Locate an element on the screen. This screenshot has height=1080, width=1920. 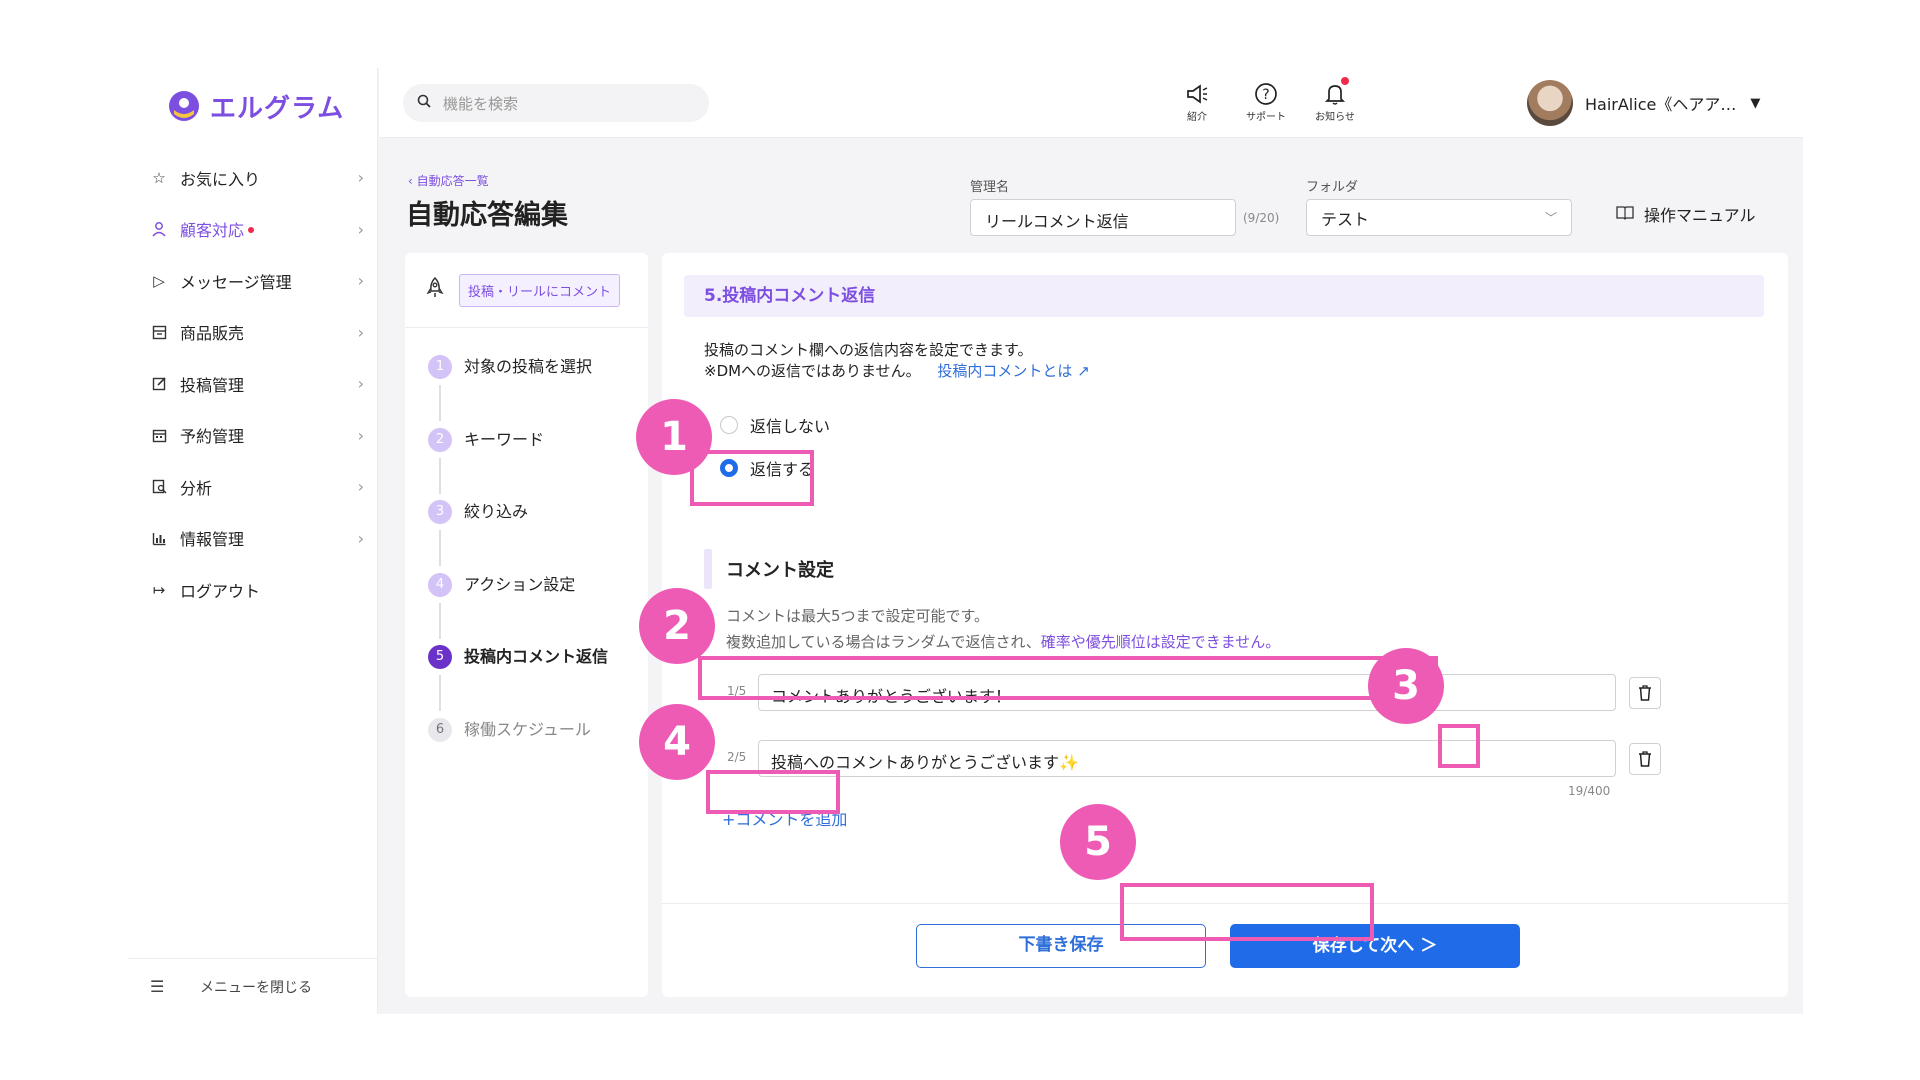
caret-down-icon: ▼ is located at coordinates (1755, 103).